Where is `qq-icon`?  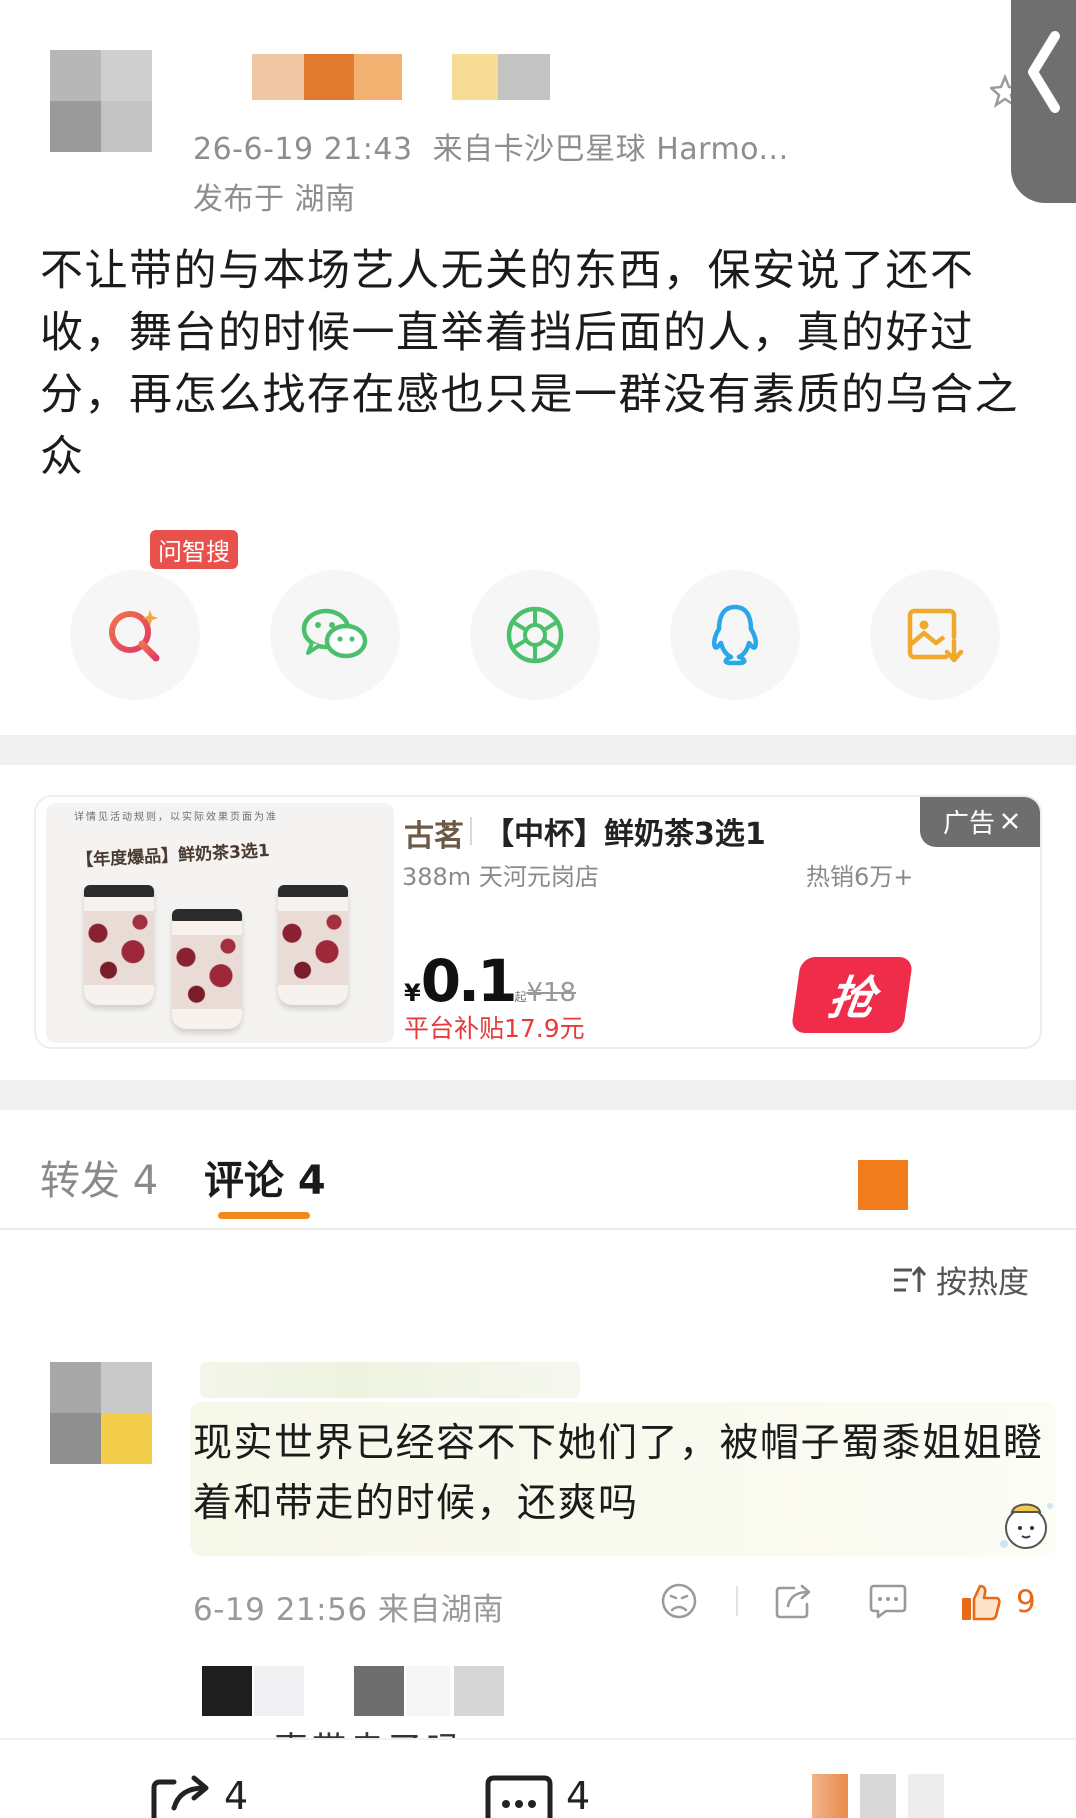 qq-icon is located at coordinates (735, 635).